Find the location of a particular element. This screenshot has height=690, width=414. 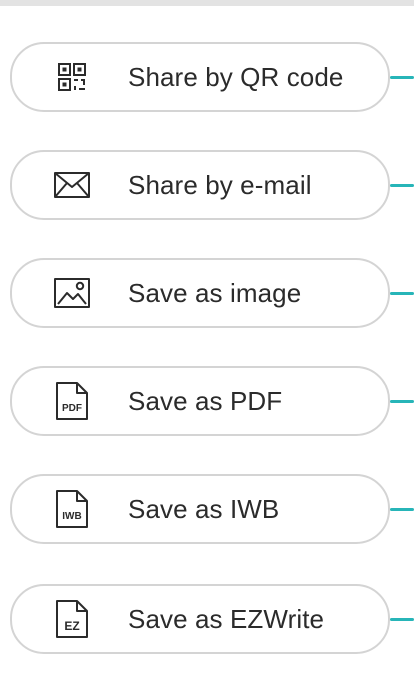

save-iwb-label: Save as IWB is located at coordinates (204, 509).